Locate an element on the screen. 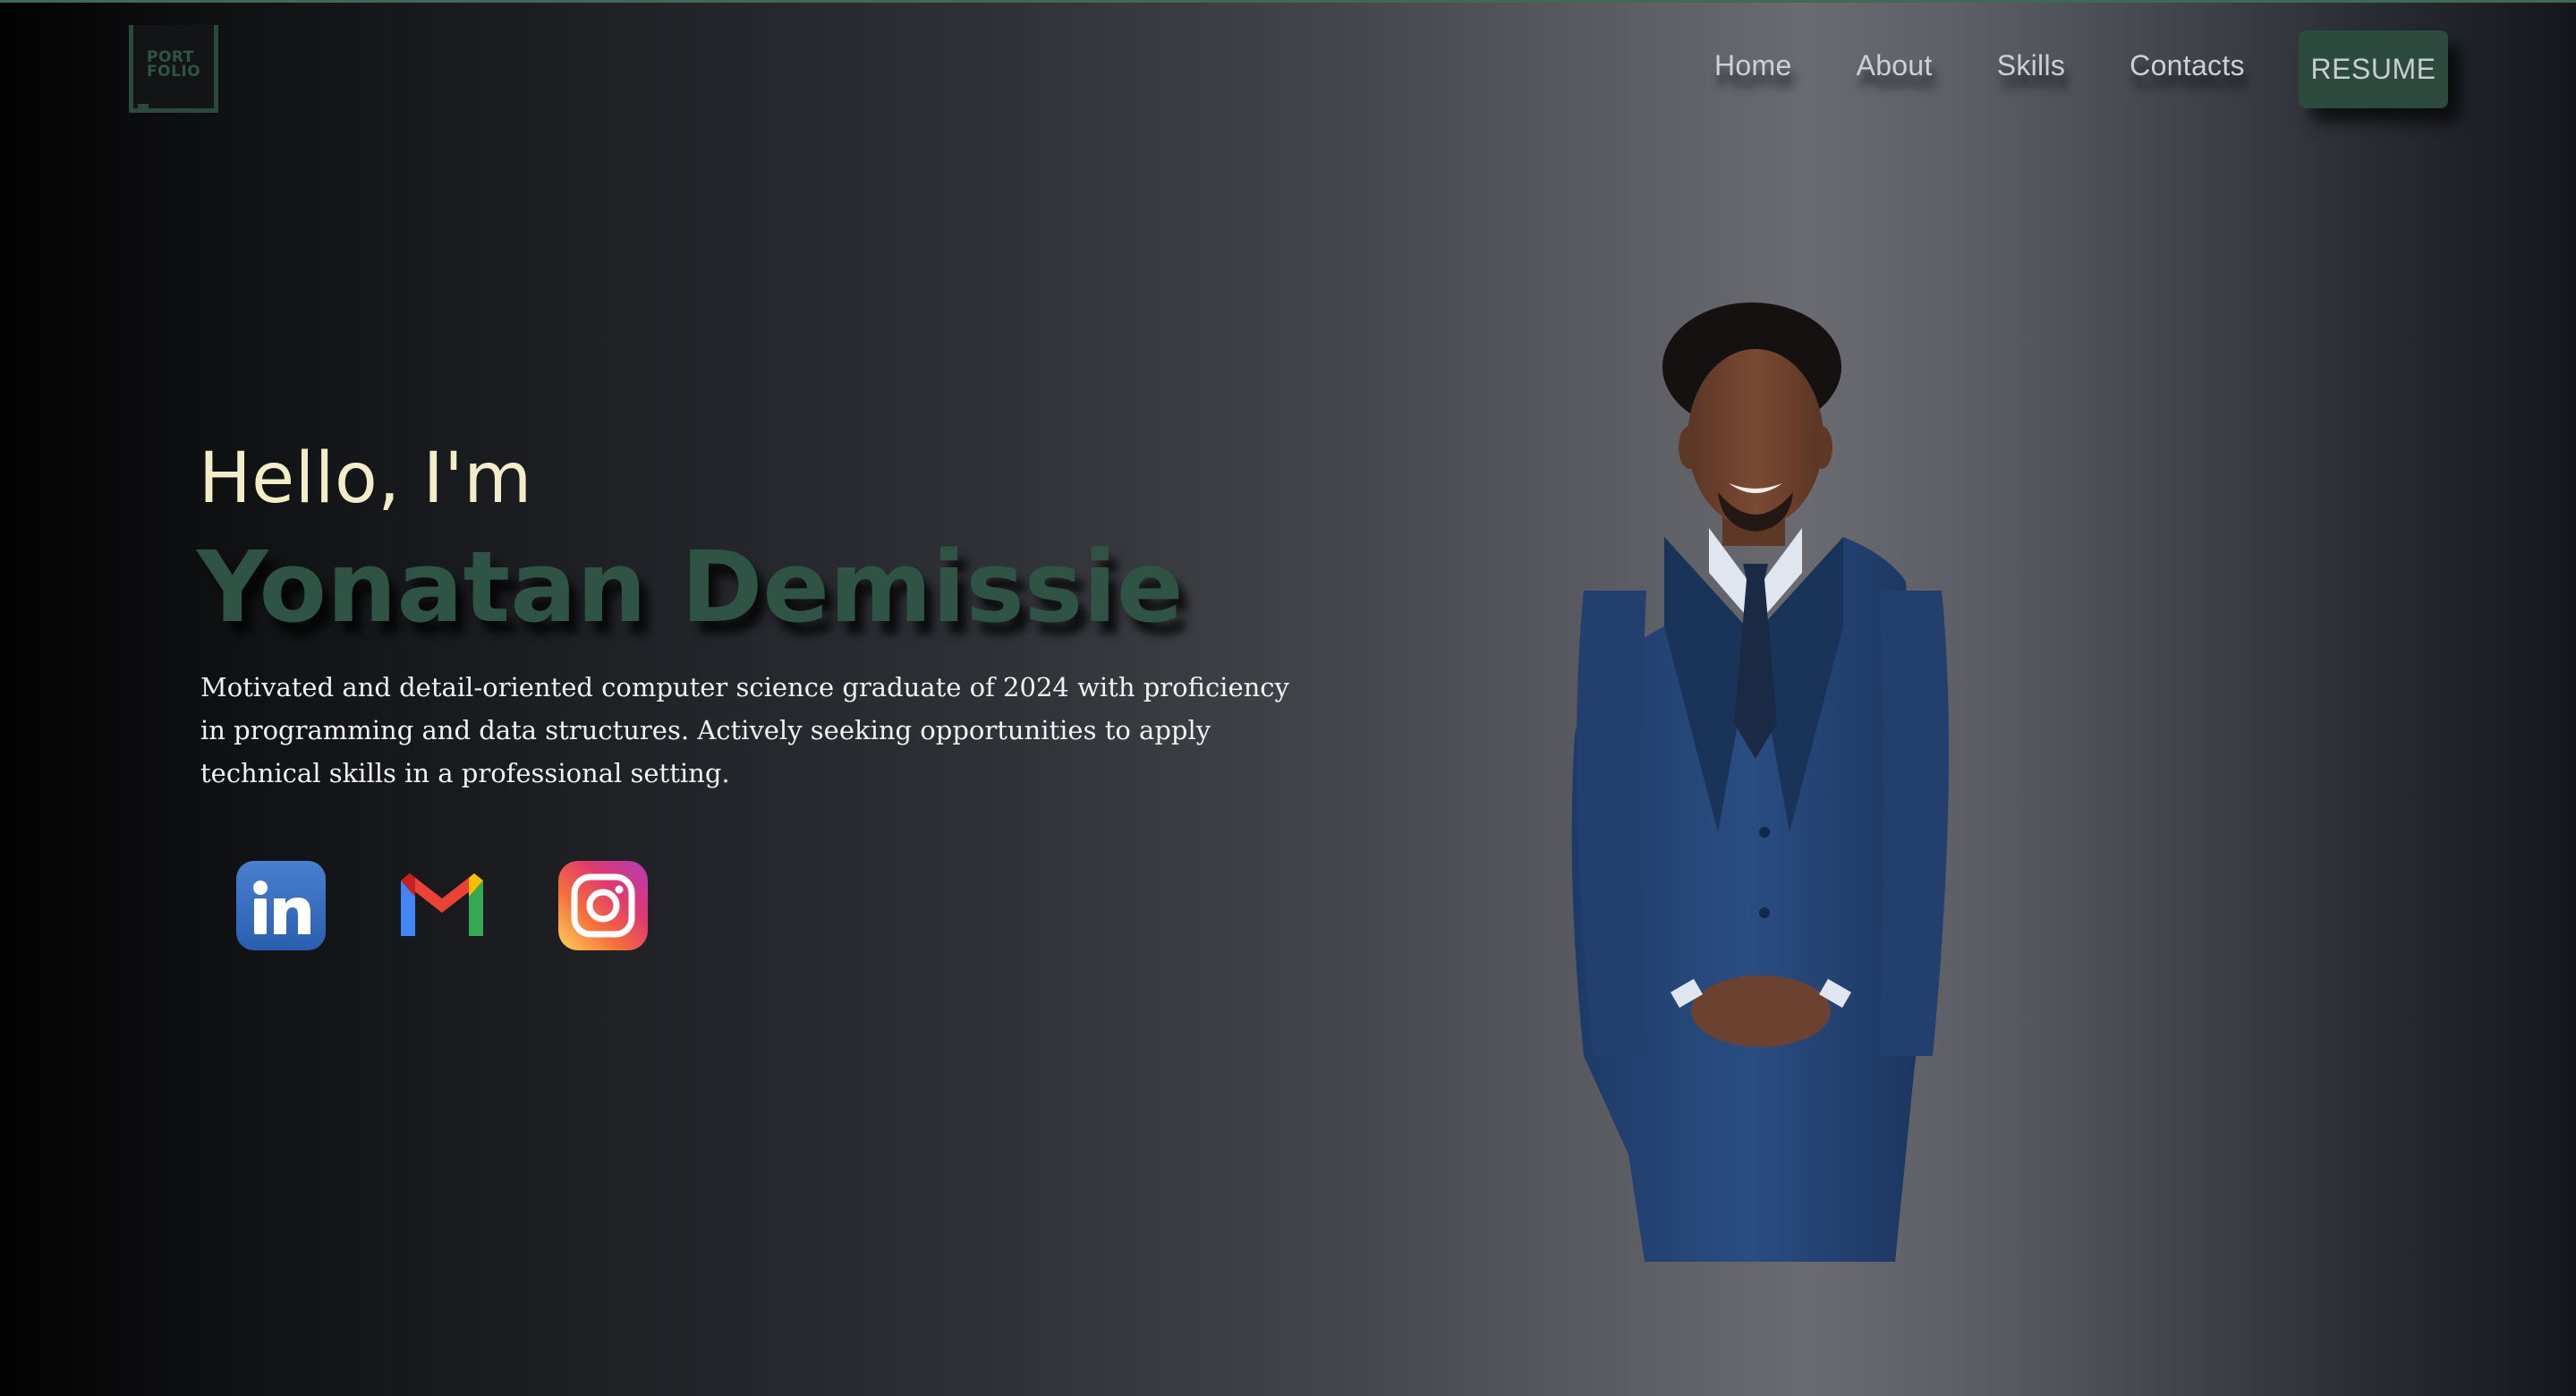 This screenshot has width=2576, height=1396. instagram-icon is located at coordinates (603, 905).